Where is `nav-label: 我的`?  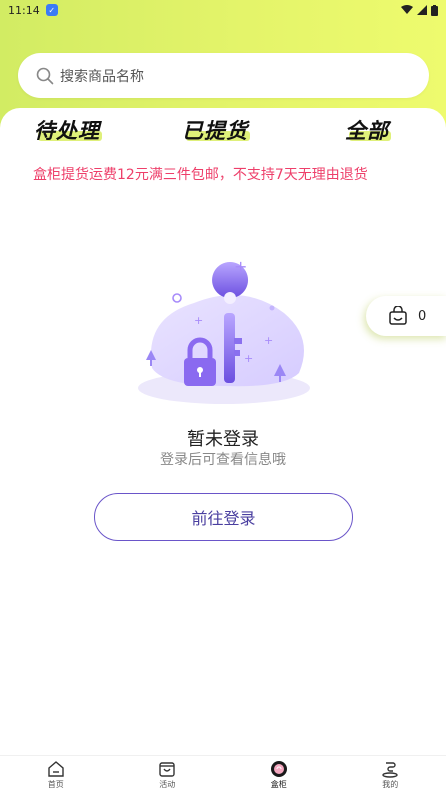 nav-label: 我的 is located at coordinates (390, 784).